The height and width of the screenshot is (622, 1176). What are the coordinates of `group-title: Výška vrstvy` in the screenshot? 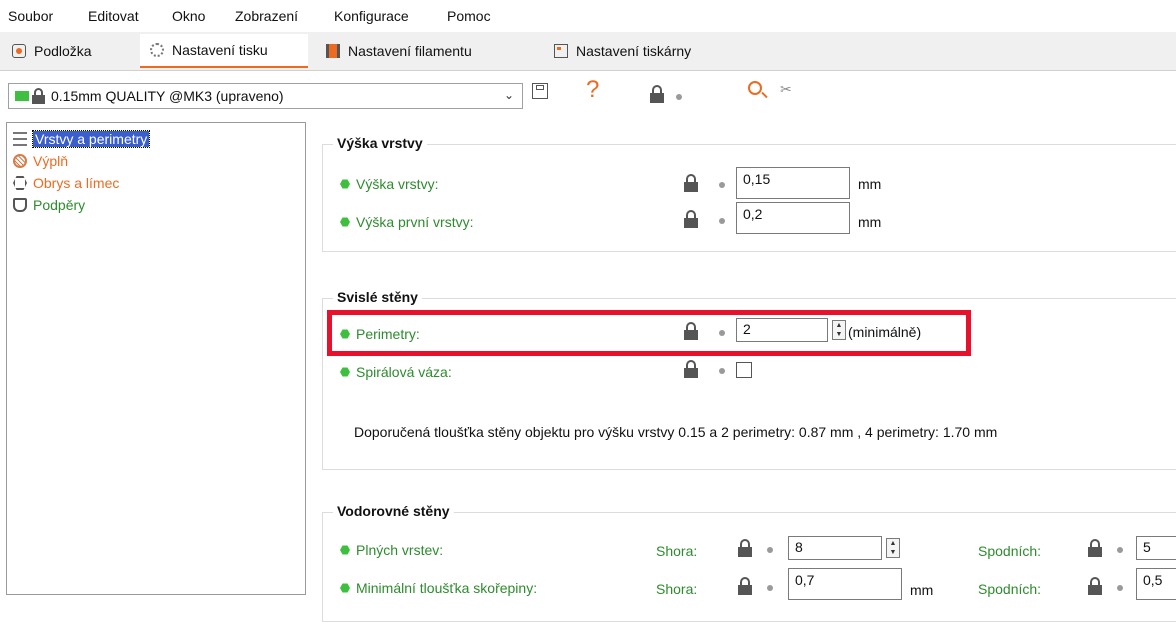 It's located at (380, 143).